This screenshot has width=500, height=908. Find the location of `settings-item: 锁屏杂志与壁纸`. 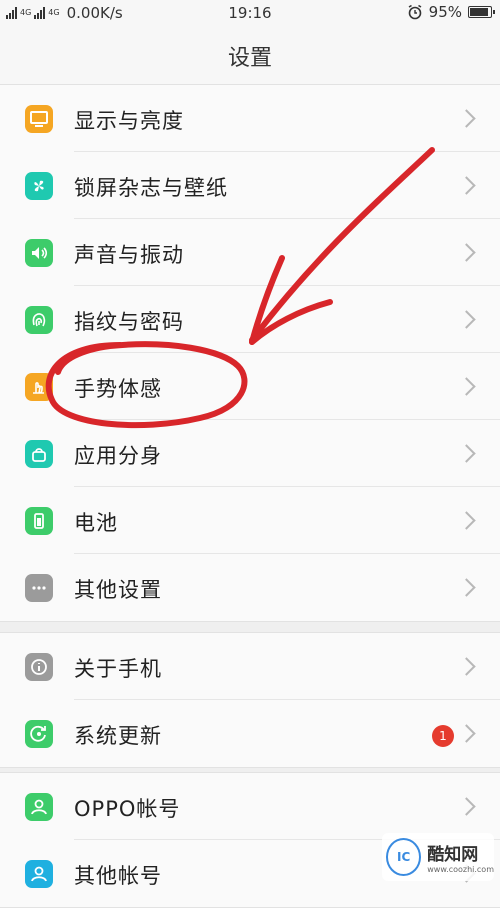

settings-item: 锁屏杂志与壁纸 is located at coordinates (250, 185).